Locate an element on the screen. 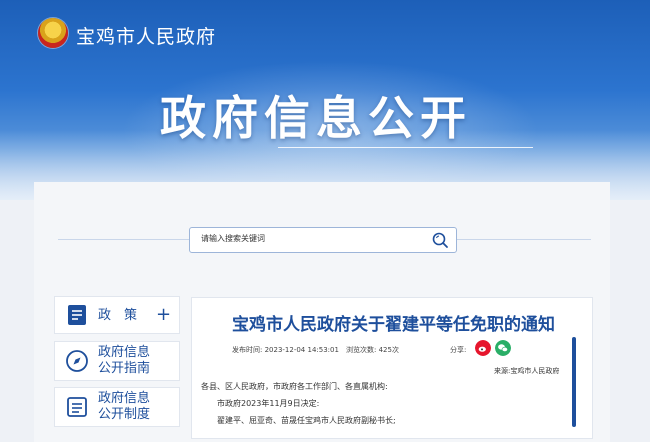 This screenshot has width=650, height=442. view-count: 浏览次数: 425次 is located at coordinates (372, 350).